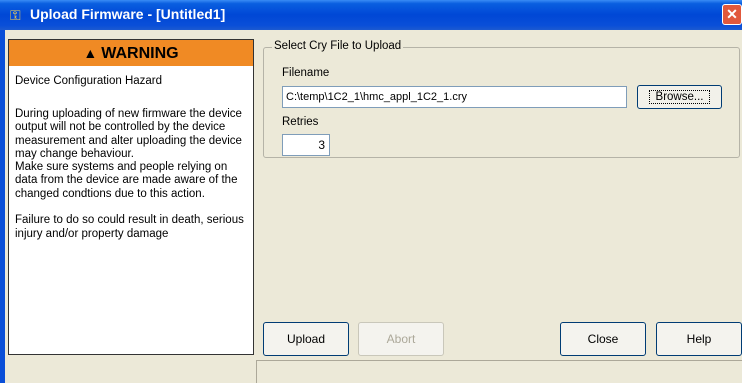  Describe the element at coordinates (306, 339) in the screenshot. I see `upload-button: Upload` at that location.